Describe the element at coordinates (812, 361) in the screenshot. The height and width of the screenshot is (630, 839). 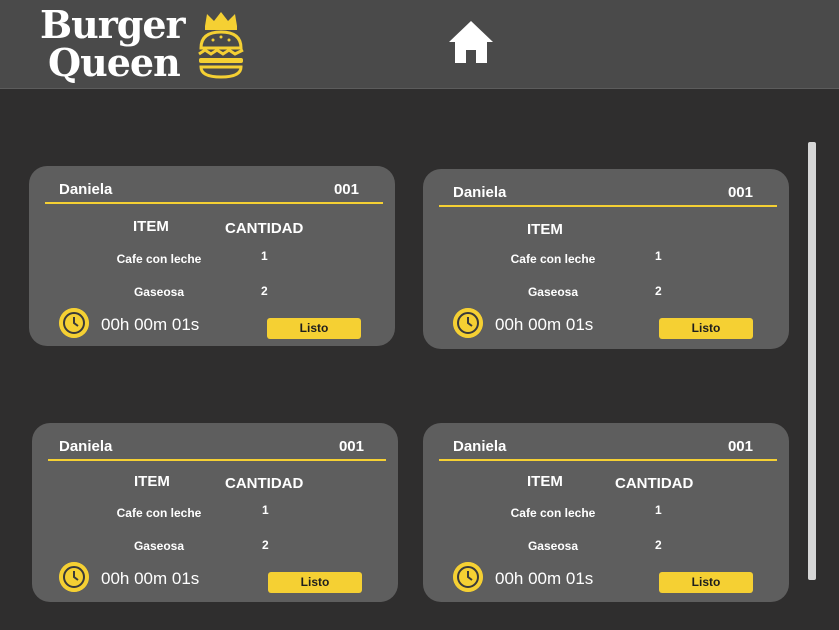
I see `vertical-scrollbar` at that location.